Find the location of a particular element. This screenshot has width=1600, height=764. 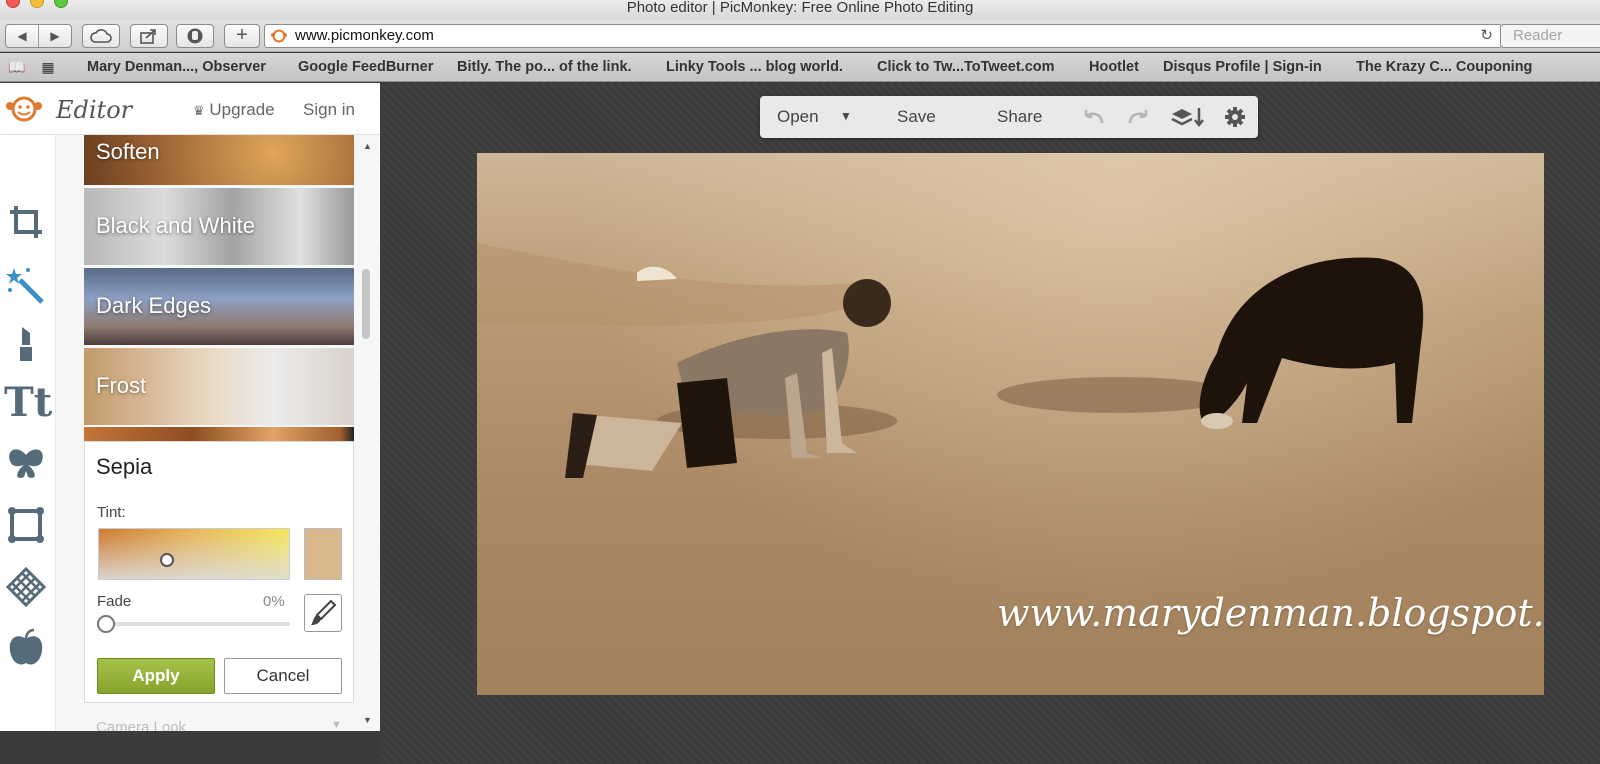

tint-color-picker is located at coordinates (194, 554).